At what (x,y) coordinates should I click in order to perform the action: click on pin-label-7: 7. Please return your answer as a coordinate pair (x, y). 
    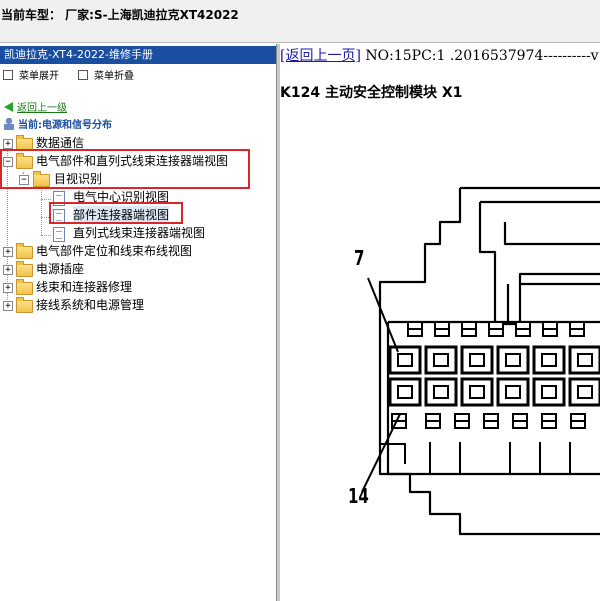
    Looking at the image, I should click on (359, 258).